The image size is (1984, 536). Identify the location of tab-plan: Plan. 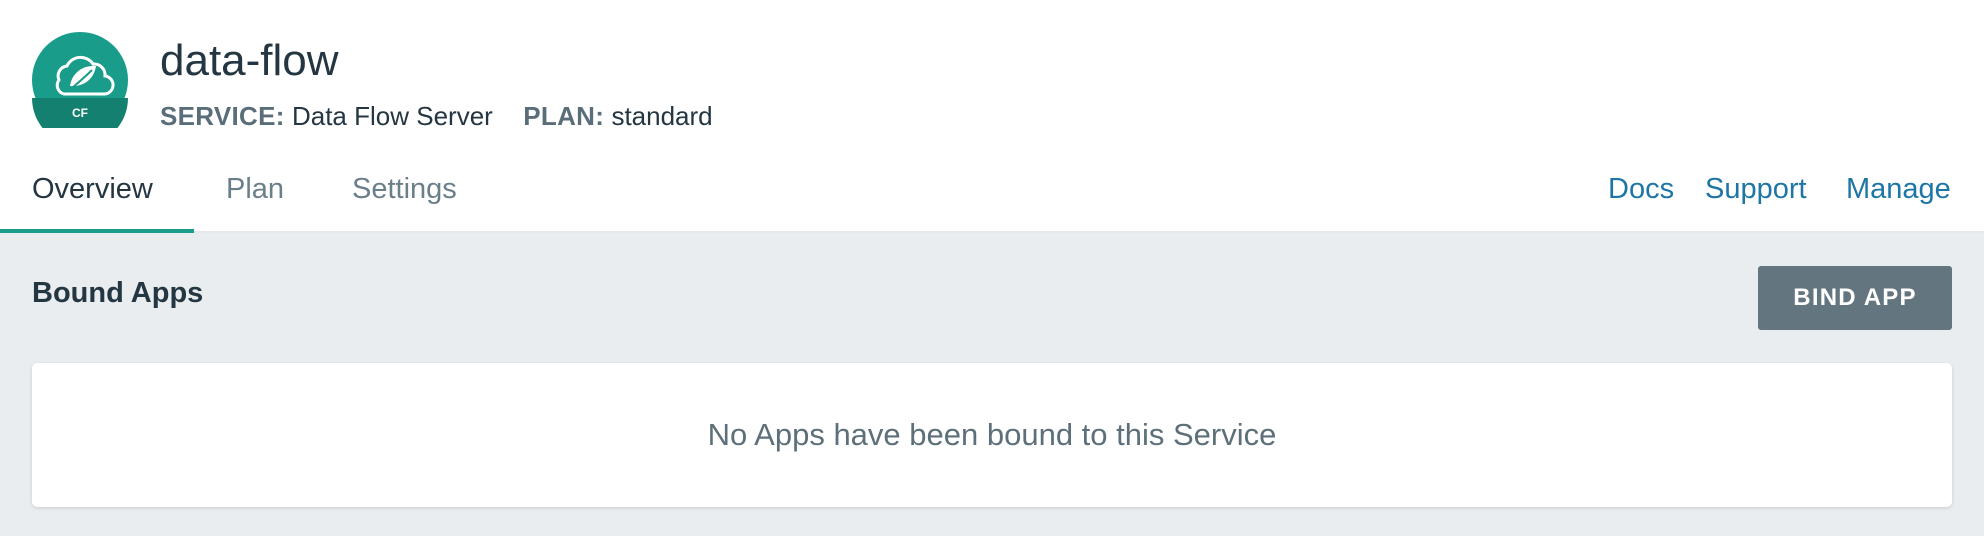
(255, 189).